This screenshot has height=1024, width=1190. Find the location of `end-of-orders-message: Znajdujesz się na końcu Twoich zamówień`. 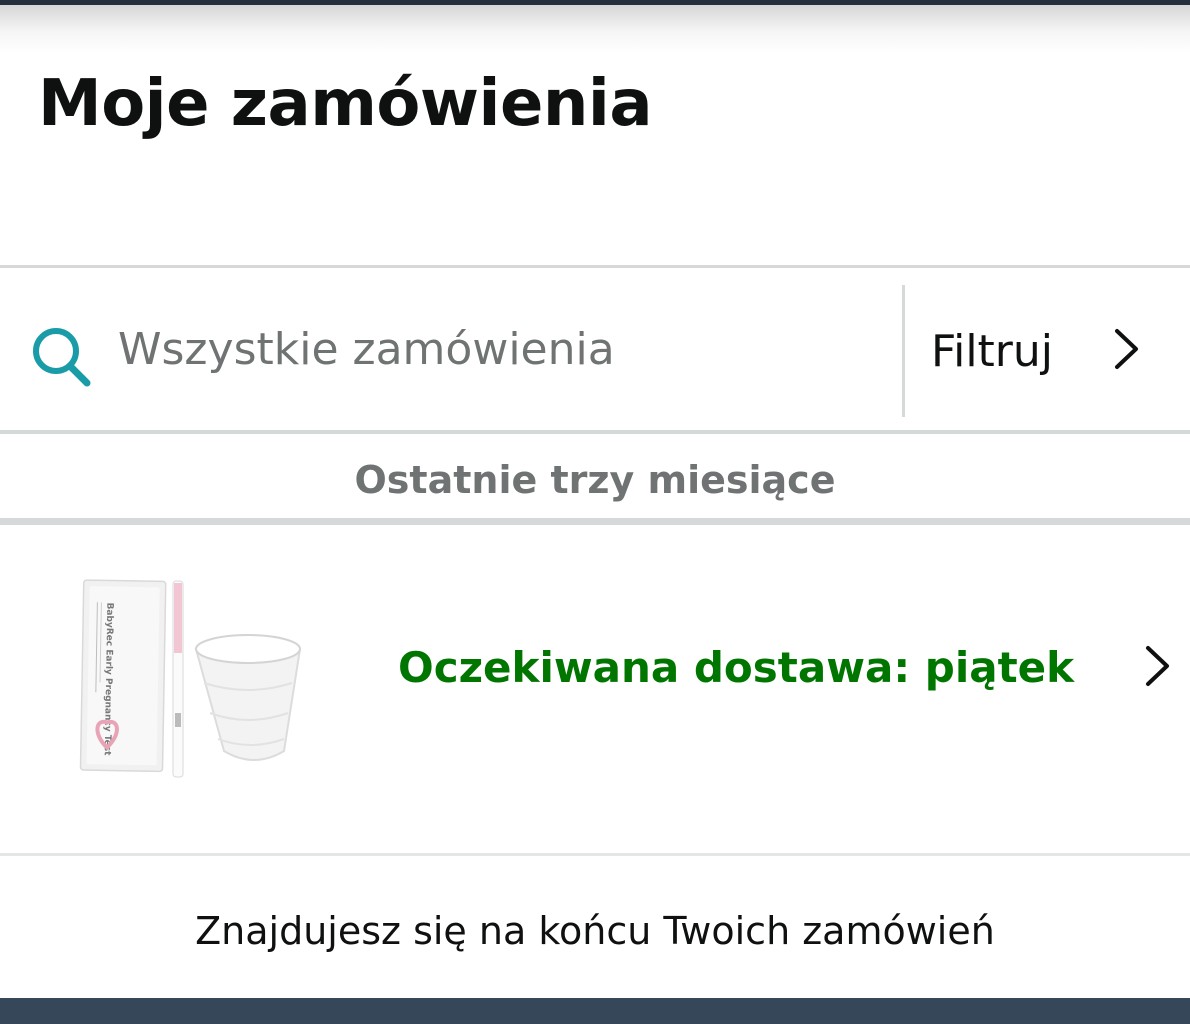

end-of-orders-message: Znajdujesz się na końcu Twoich zamówień is located at coordinates (595, 931).